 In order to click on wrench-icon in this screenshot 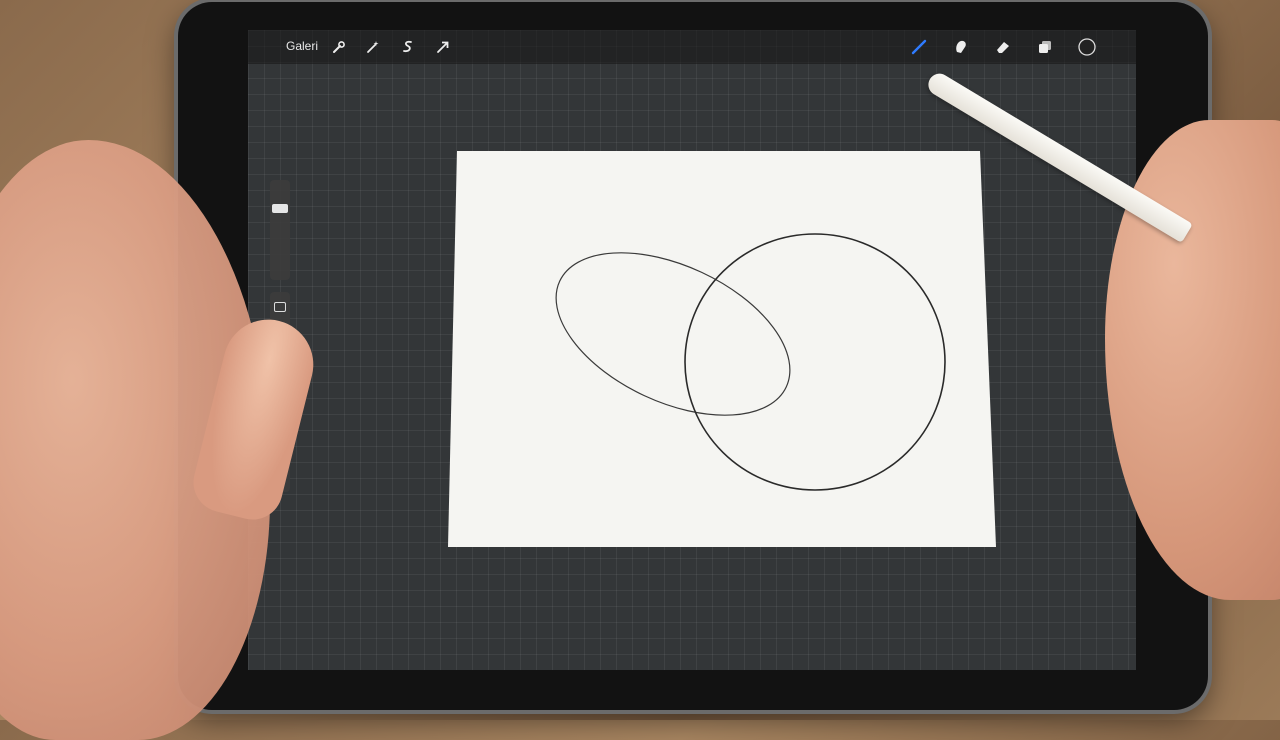, I will do `click(339, 47)`.